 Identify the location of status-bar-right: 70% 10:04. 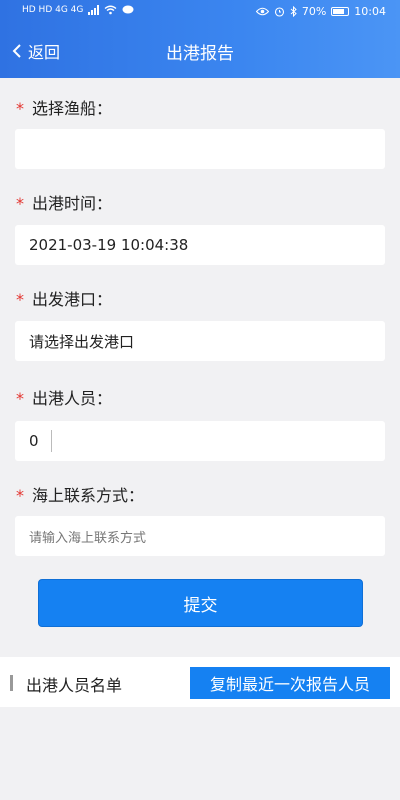
(320, 11).